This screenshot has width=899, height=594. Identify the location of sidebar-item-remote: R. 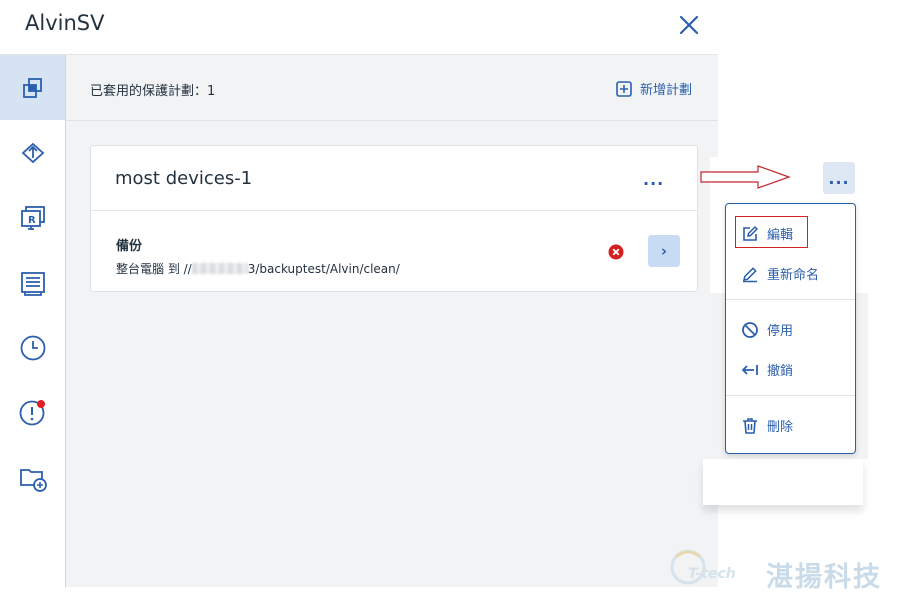
(32, 217).